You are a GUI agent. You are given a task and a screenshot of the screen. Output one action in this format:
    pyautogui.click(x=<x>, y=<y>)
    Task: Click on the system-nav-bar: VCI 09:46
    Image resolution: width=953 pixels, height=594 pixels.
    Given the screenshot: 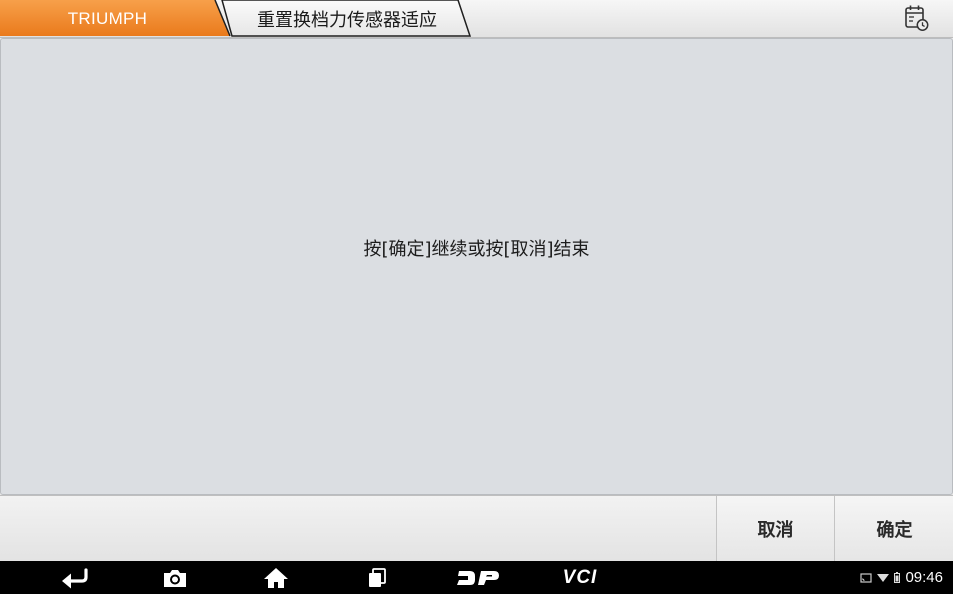 What is the action you would take?
    pyautogui.click(x=476, y=577)
    